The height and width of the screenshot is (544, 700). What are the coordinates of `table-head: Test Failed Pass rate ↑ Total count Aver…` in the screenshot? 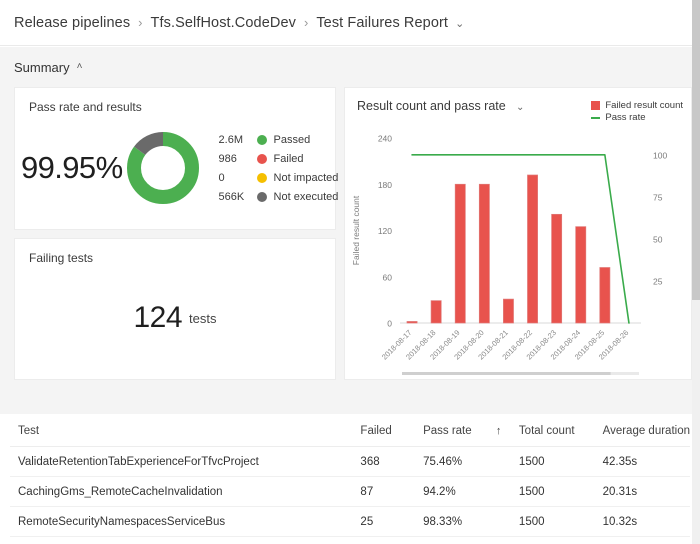 It's located at (350, 430).